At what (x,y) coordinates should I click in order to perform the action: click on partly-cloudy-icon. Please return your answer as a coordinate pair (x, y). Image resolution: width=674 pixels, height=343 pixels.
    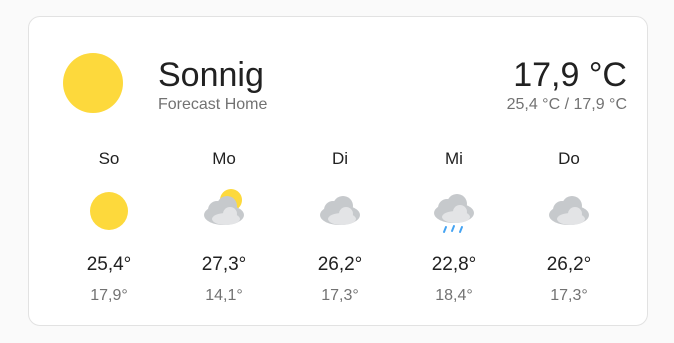
    Looking at the image, I should click on (224, 207).